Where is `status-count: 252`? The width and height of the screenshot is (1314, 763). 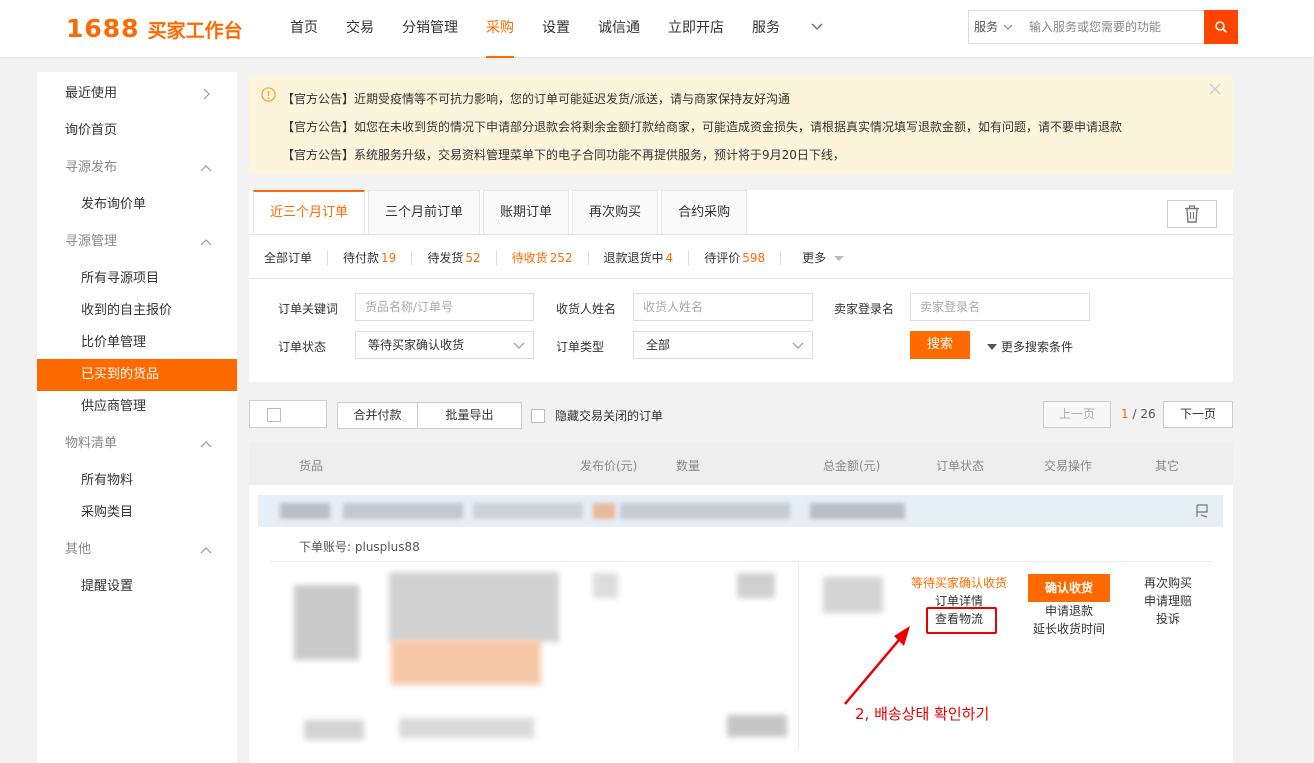
status-count: 252 is located at coordinates (561, 258).